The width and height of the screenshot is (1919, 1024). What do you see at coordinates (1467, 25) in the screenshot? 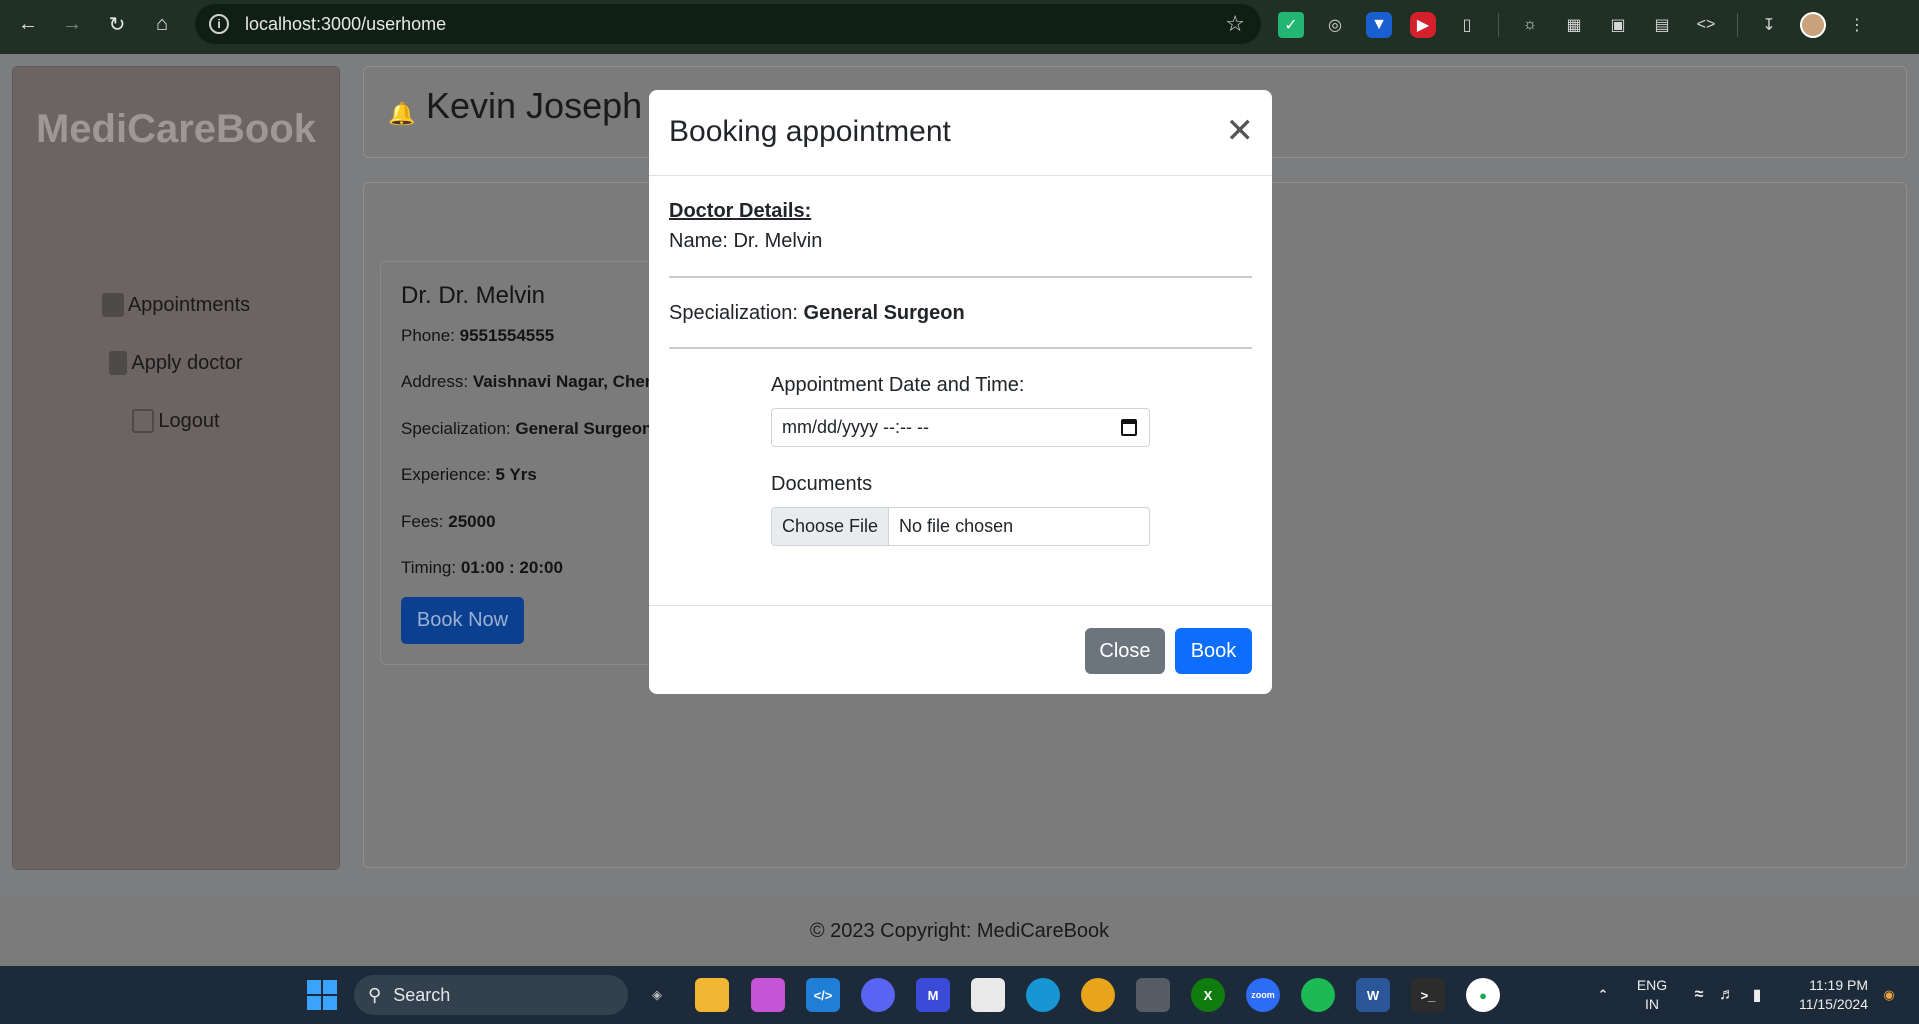
I see `puzzle-icon: ▯` at bounding box center [1467, 25].